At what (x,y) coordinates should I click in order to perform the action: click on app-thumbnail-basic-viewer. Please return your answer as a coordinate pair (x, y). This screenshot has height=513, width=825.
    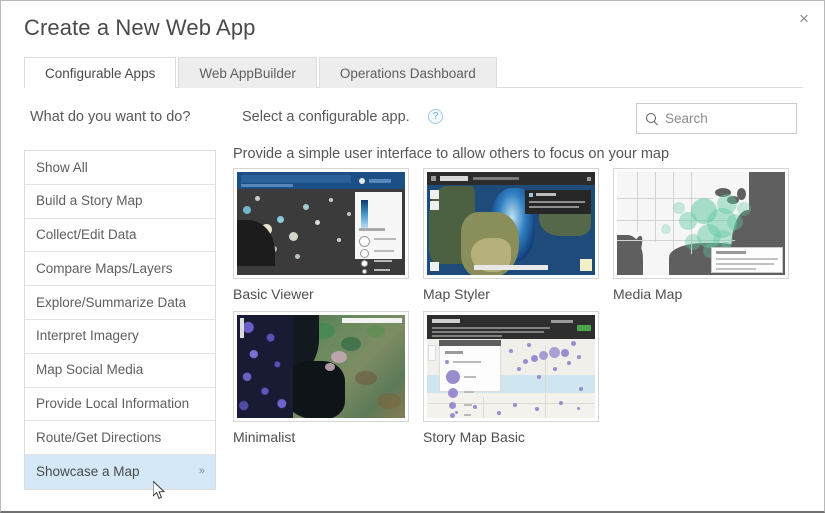
    Looking at the image, I should click on (321, 223).